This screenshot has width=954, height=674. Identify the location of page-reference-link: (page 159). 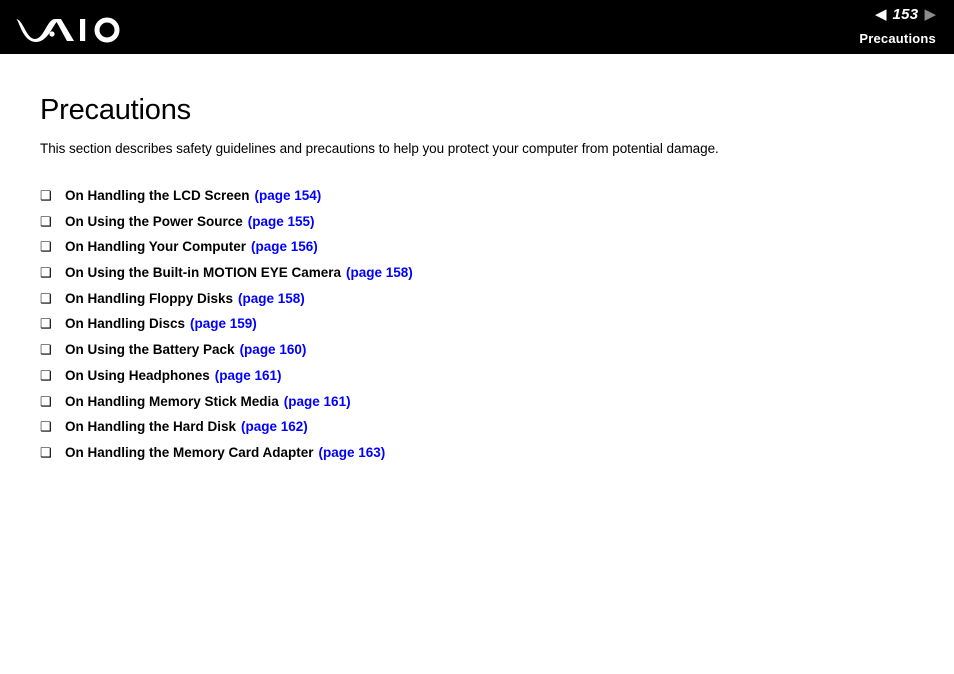
(223, 323).